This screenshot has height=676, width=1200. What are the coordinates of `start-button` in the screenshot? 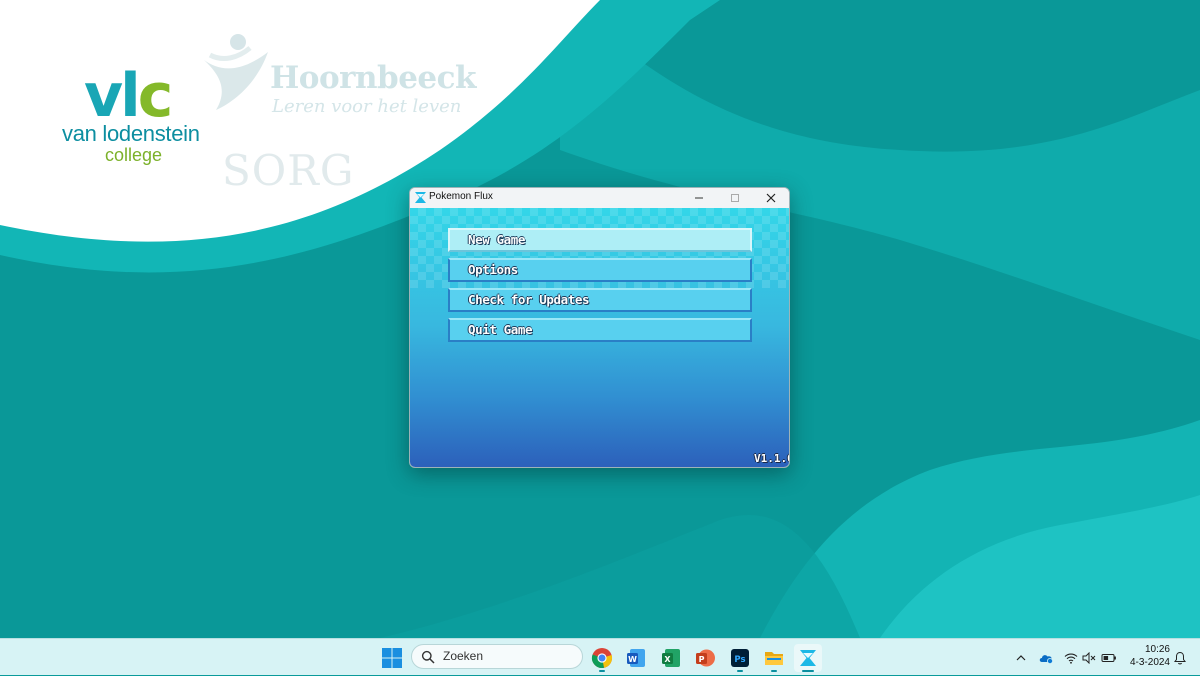 It's located at (392, 658).